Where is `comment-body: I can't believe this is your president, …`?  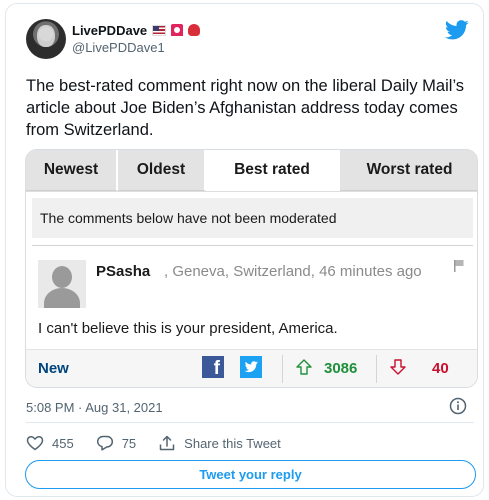 comment-body: I can't believe this is your president, … is located at coordinates (188, 328).